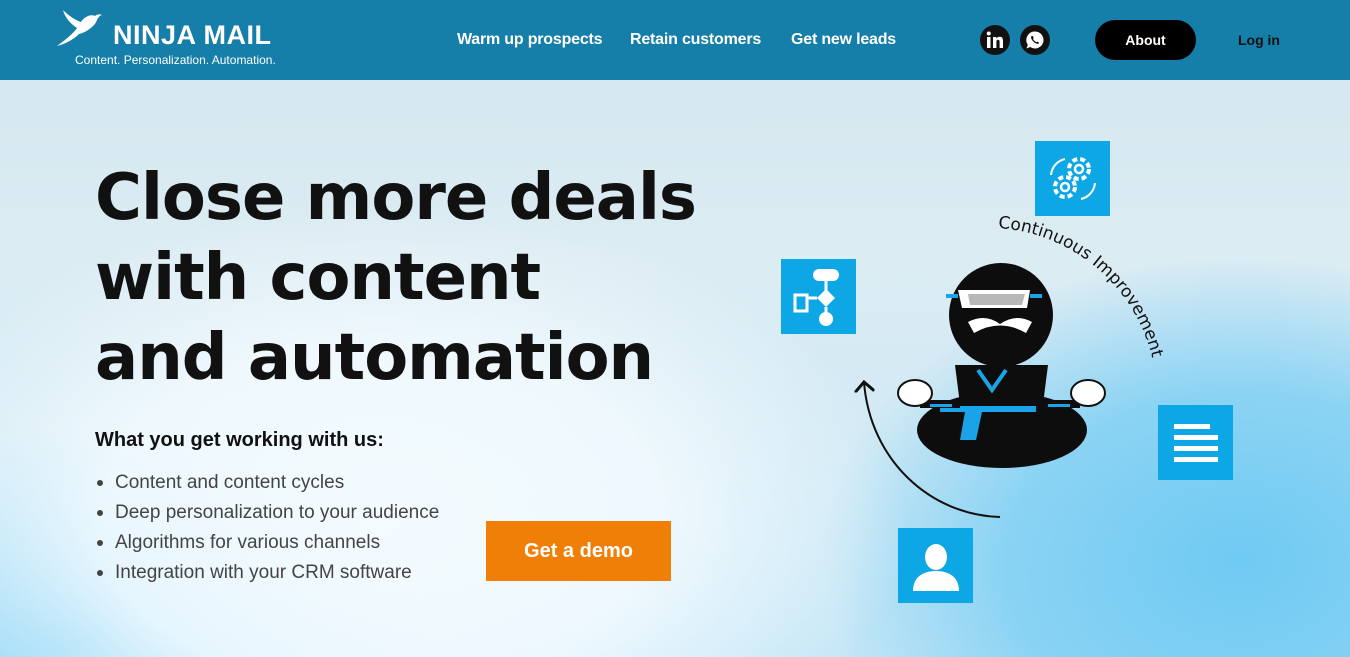  I want to click on gears-cycle-icon, so click(1072, 178).